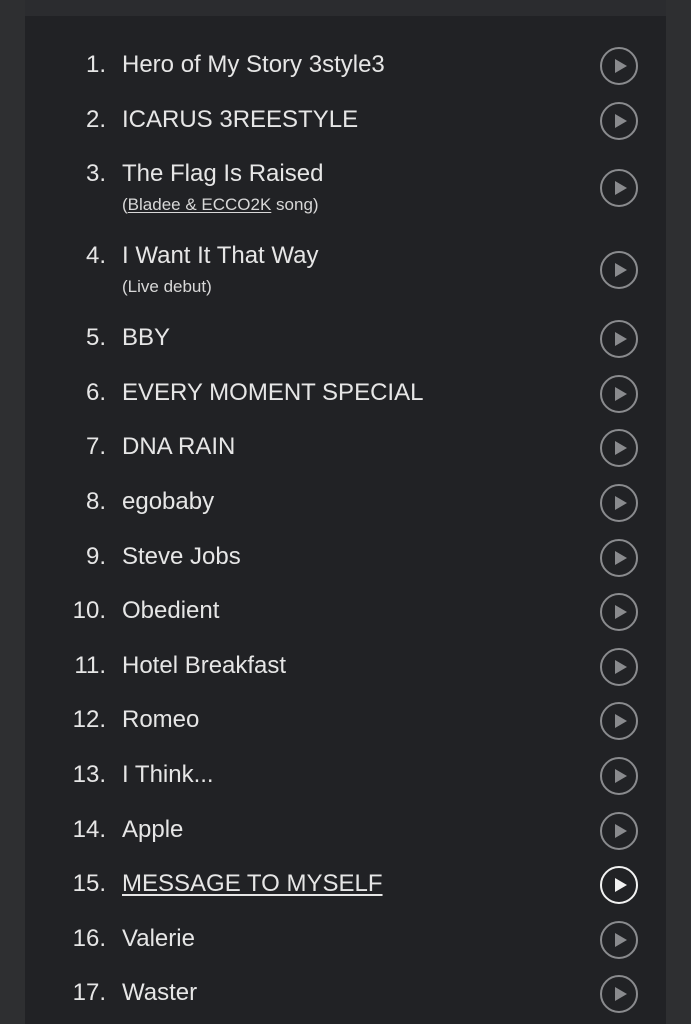 The image size is (691, 1024). I want to click on track-title: DNA RAIN, so click(179, 447).